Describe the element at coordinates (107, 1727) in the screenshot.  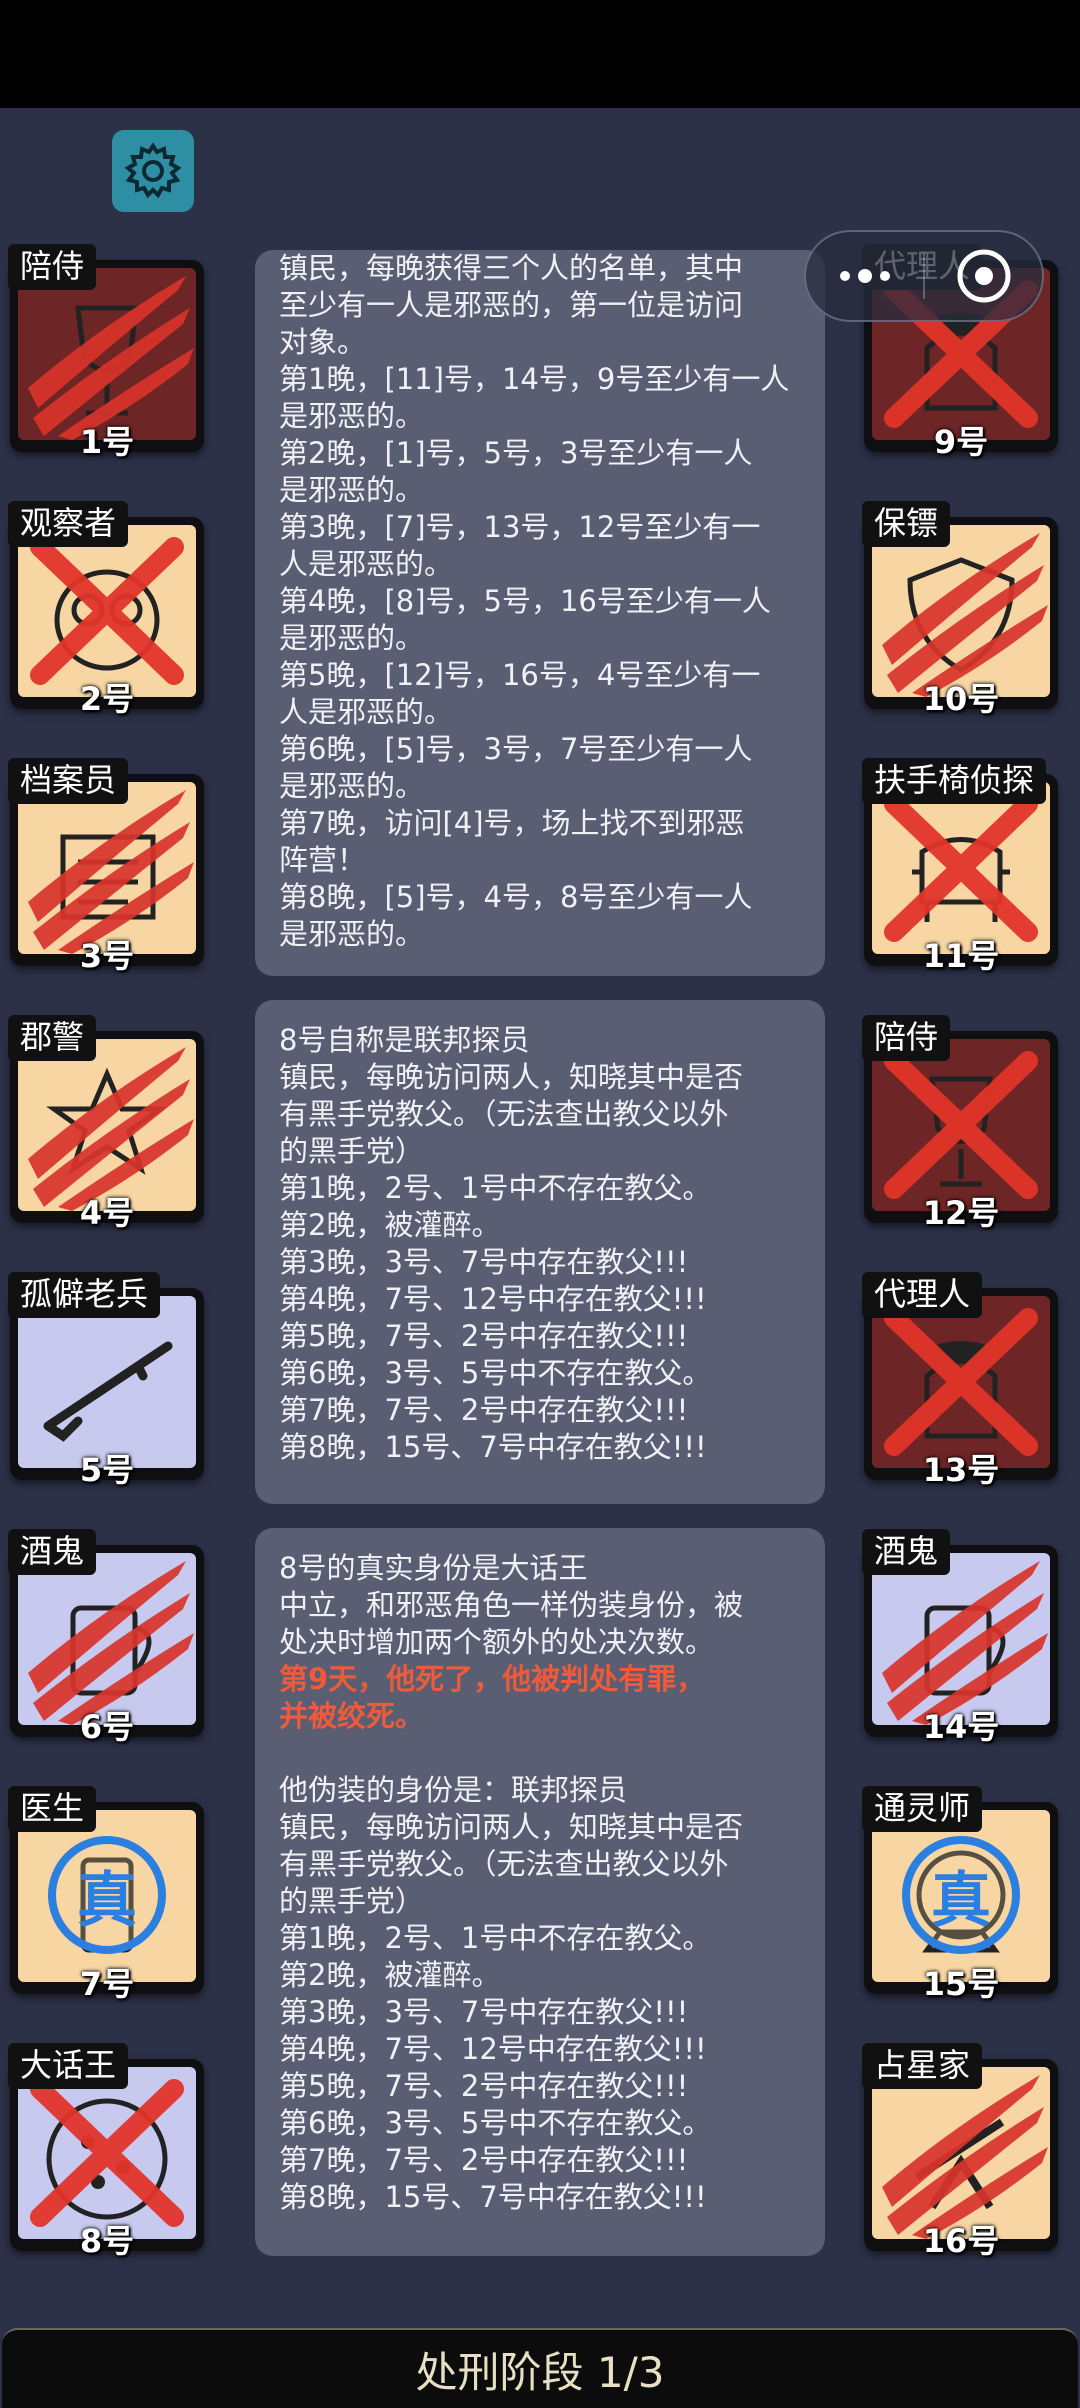
I see `player-number: 6号` at that location.